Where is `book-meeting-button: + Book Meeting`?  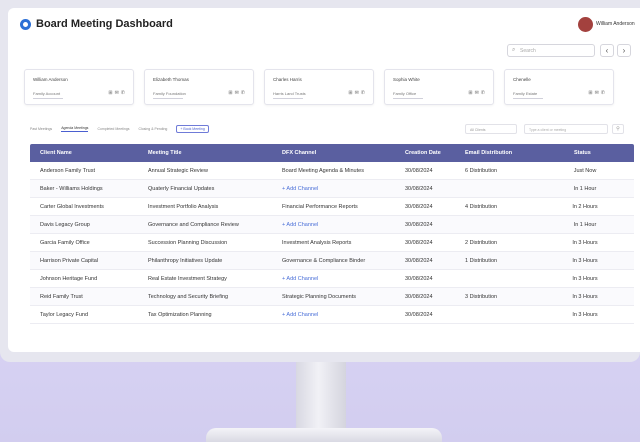 book-meeting-button: + Book Meeting is located at coordinates (192, 129).